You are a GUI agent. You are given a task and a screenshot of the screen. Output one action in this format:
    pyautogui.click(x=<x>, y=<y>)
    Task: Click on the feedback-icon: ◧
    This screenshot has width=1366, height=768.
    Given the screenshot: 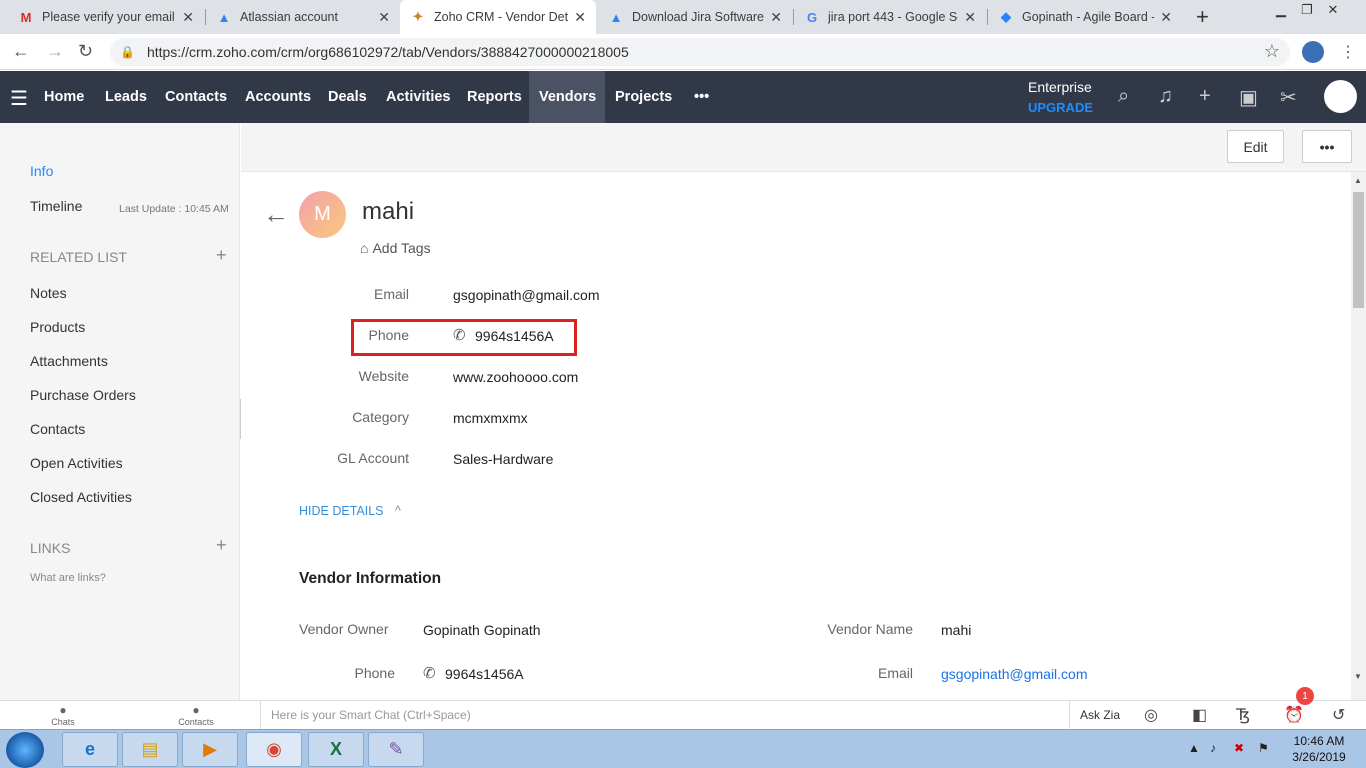 What is the action you would take?
    pyautogui.click(x=1199, y=715)
    